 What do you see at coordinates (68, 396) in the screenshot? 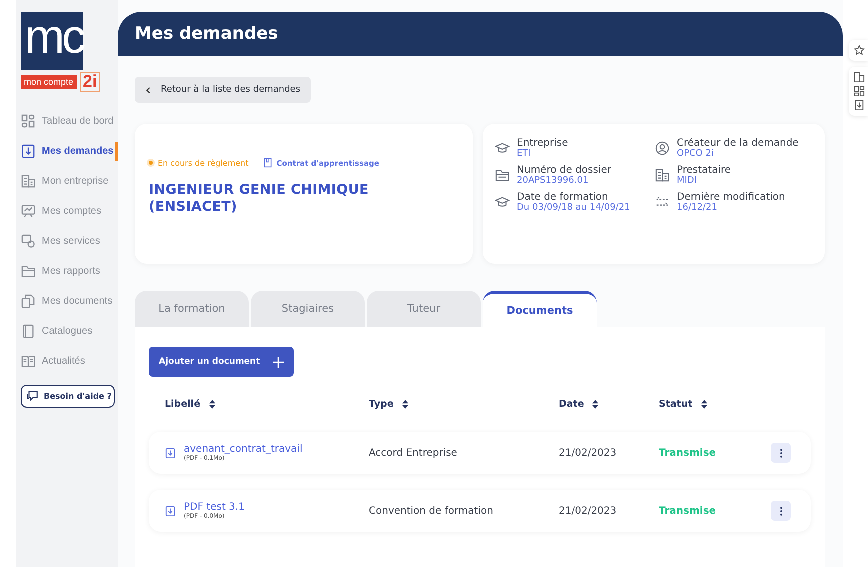
I see `help-button: Besoin d'aide ?` at bounding box center [68, 396].